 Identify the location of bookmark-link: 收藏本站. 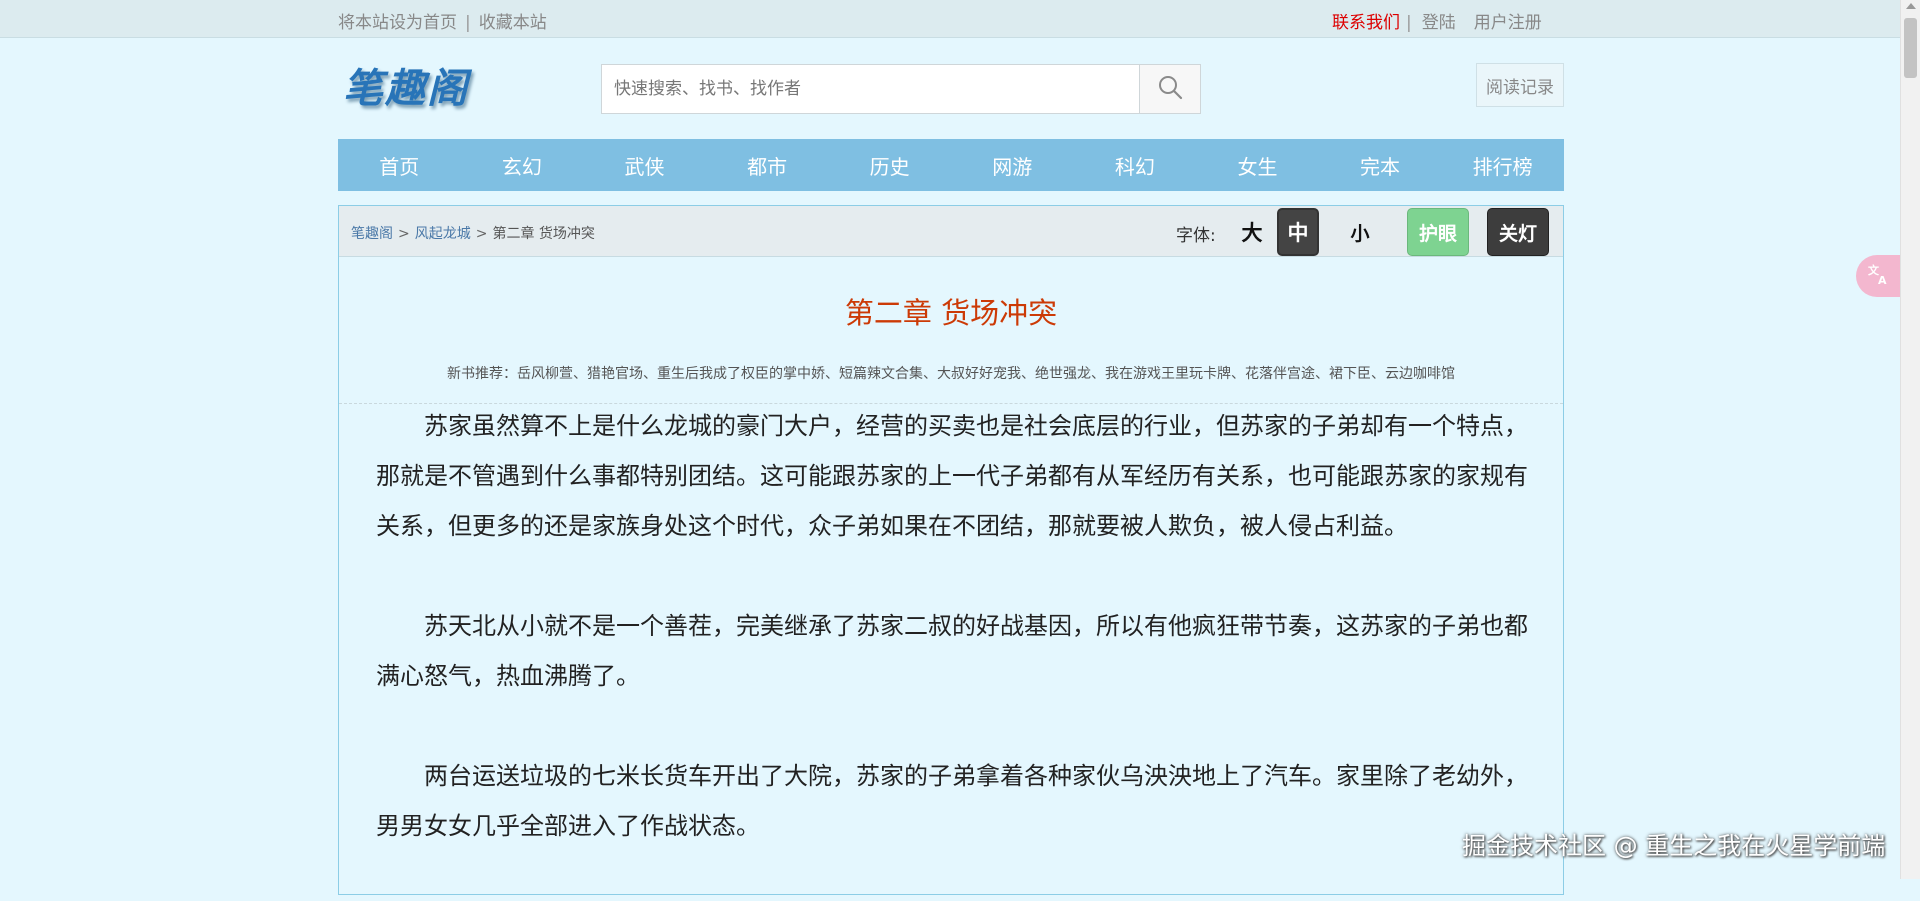
(513, 23).